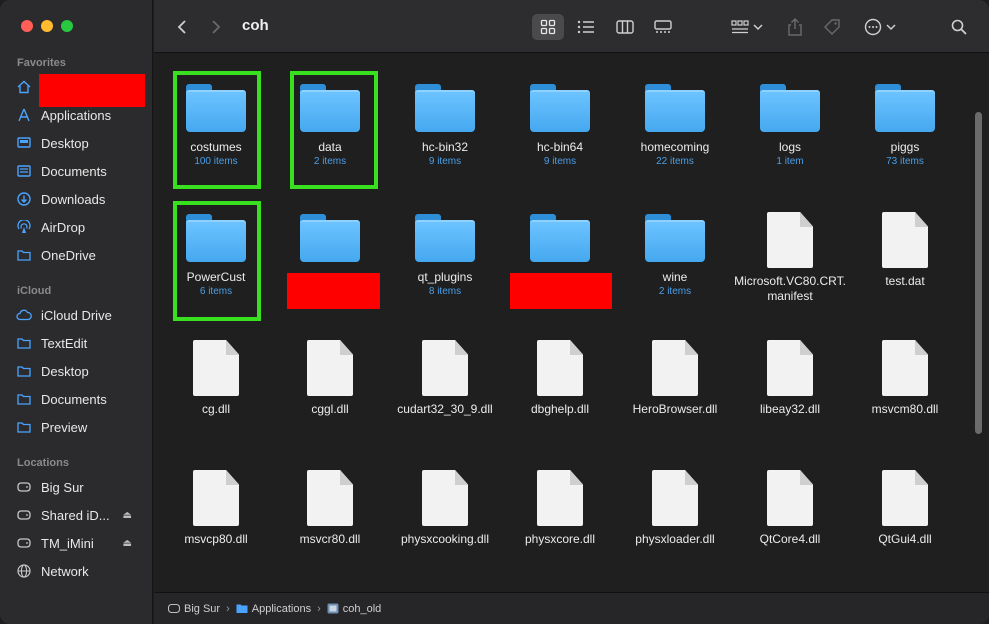 This screenshot has width=989, height=624. What do you see at coordinates (790, 508) in the screenshot?
I see `file-item: QtCore4.dll` at bounding box center [790, 508].